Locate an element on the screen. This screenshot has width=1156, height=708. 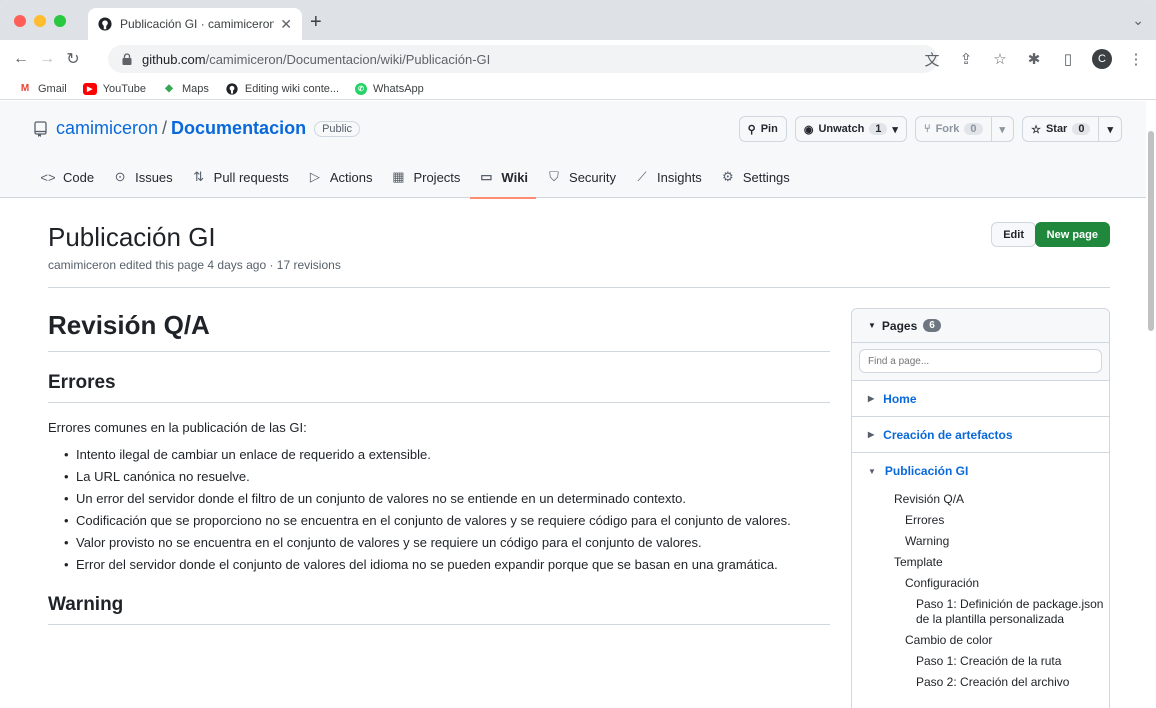
toc-link: Revisión Q/A is located at coordinates (980, 499).